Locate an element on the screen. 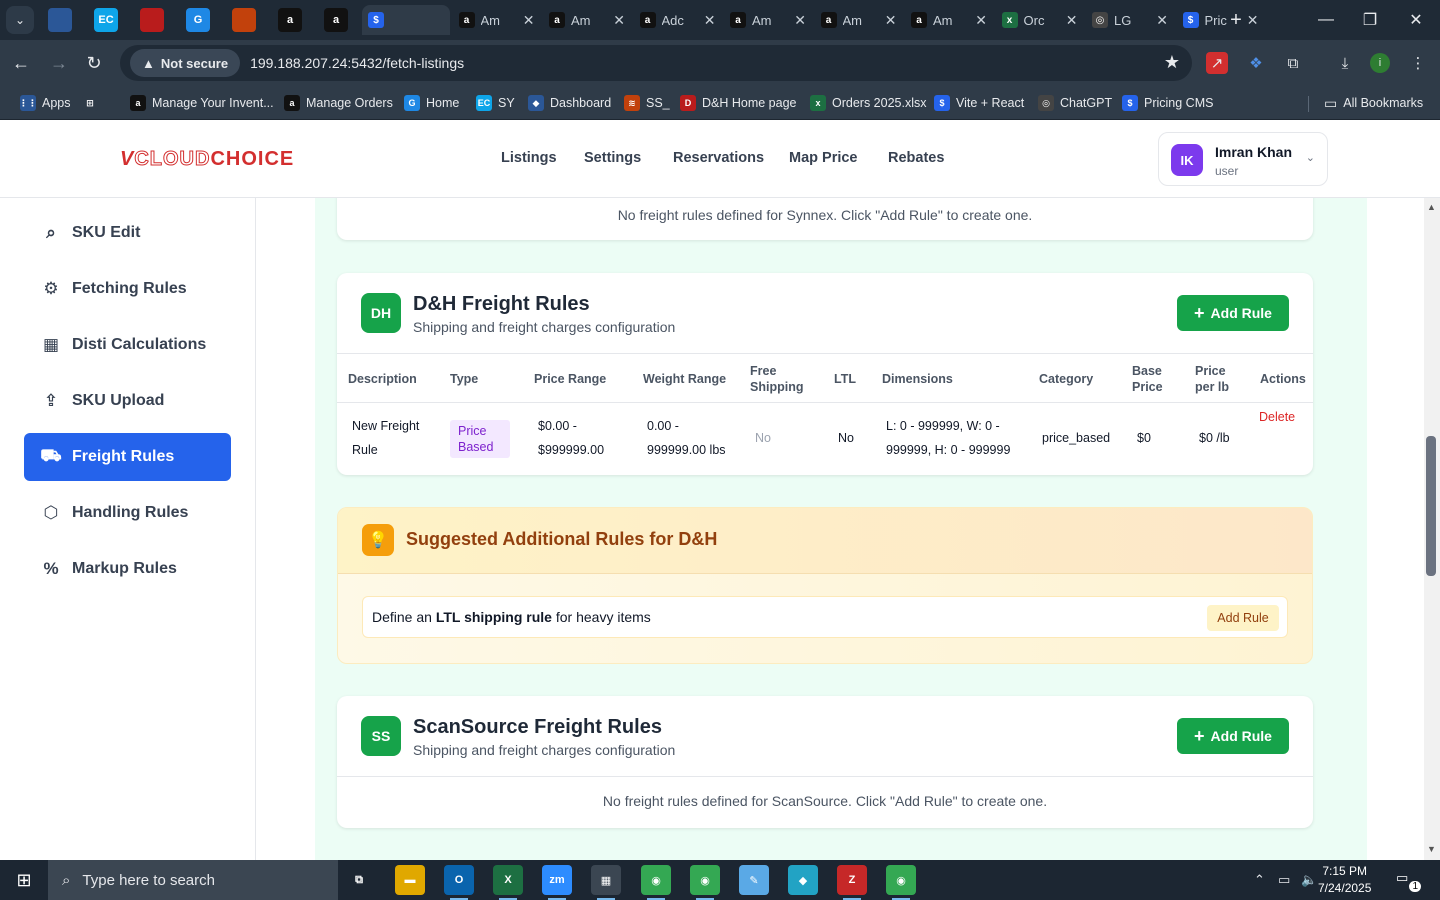 This screenshot has height=900, width=1440. page-scrollbar: ▲ ▼ is located at coordinates (1432, 529).